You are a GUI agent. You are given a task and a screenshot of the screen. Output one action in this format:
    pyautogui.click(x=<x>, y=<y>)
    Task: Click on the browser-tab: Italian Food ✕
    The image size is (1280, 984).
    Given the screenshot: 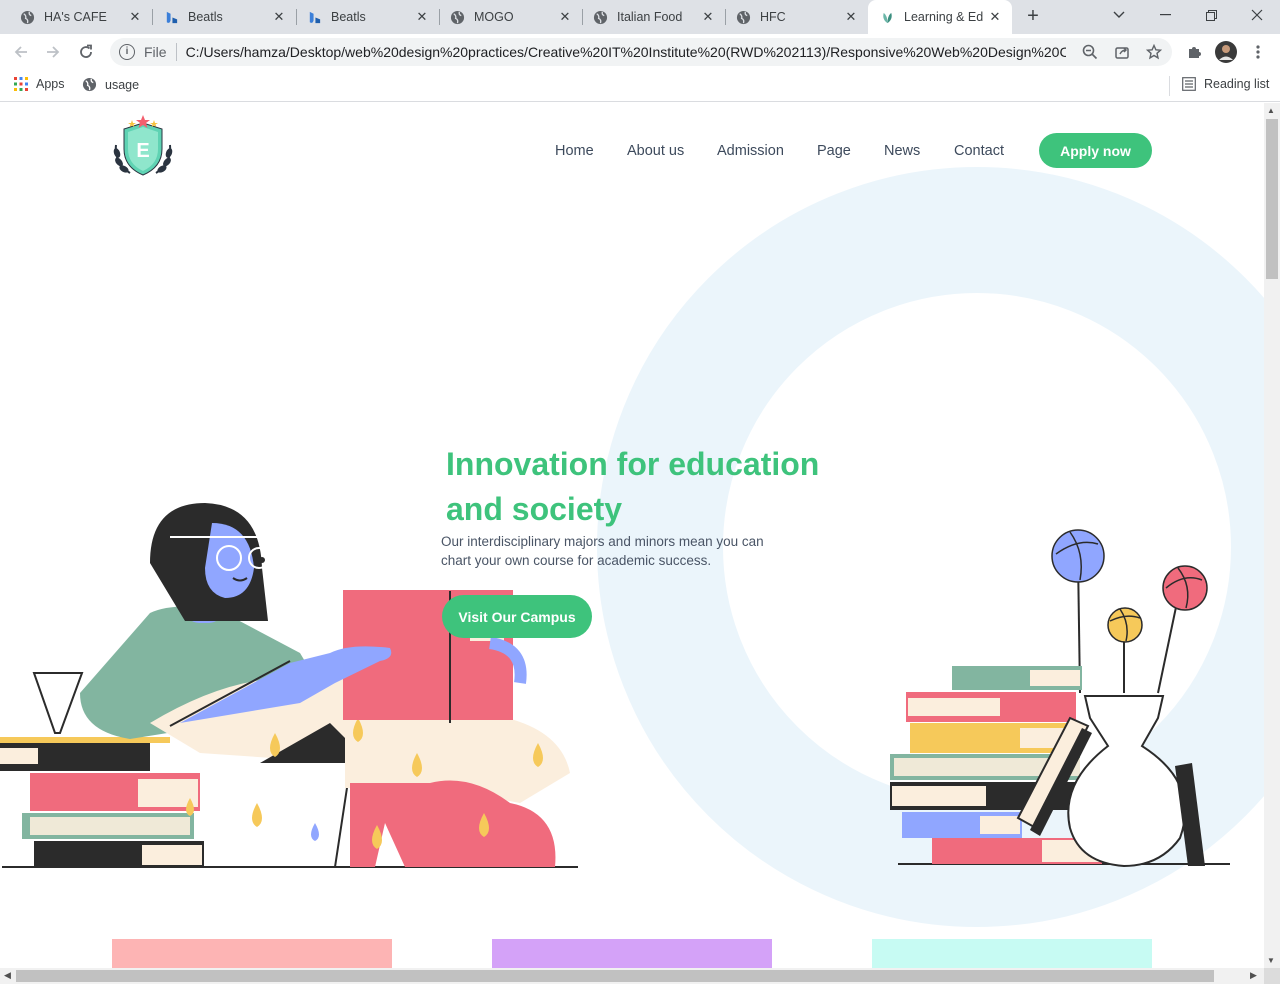 What is the action you would take?
    pyautogui.click(x=654, y=17)
    